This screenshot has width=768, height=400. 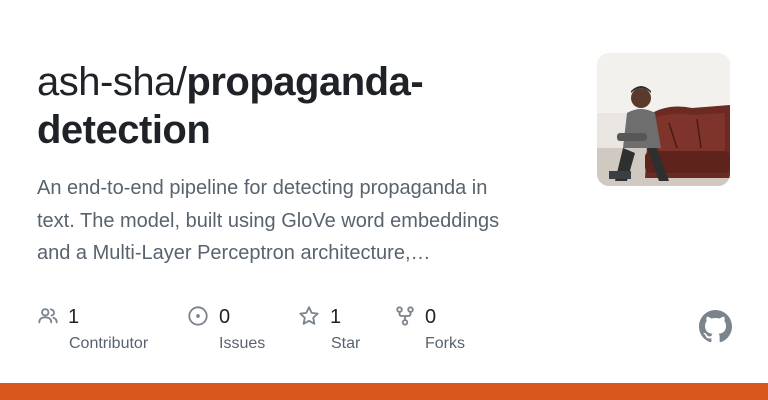 I want to click on issue-icon, so click(x=198, y=316).